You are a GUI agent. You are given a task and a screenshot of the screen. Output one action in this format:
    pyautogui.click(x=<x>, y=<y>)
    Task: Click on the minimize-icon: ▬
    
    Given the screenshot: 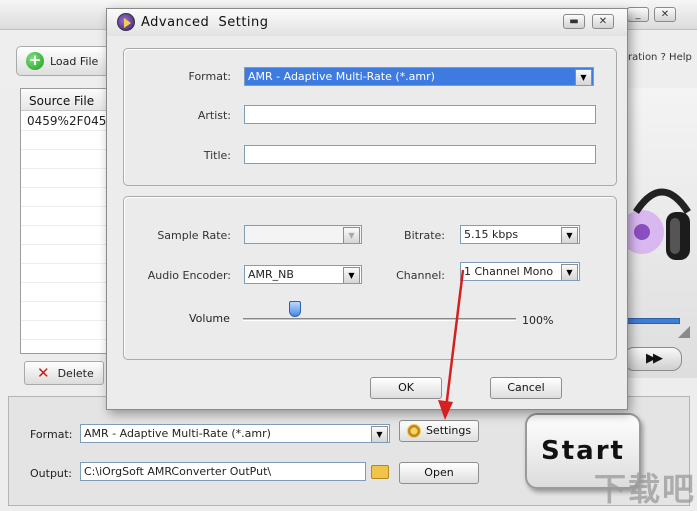 What is the action you would take?
    pyautogui.click(x=574, y=21)
    